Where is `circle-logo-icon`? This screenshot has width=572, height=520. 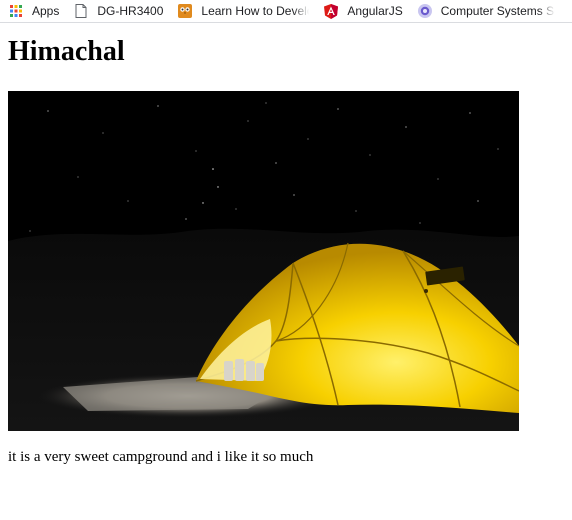 circle-logo-icon is located at coordinates (425, 11).